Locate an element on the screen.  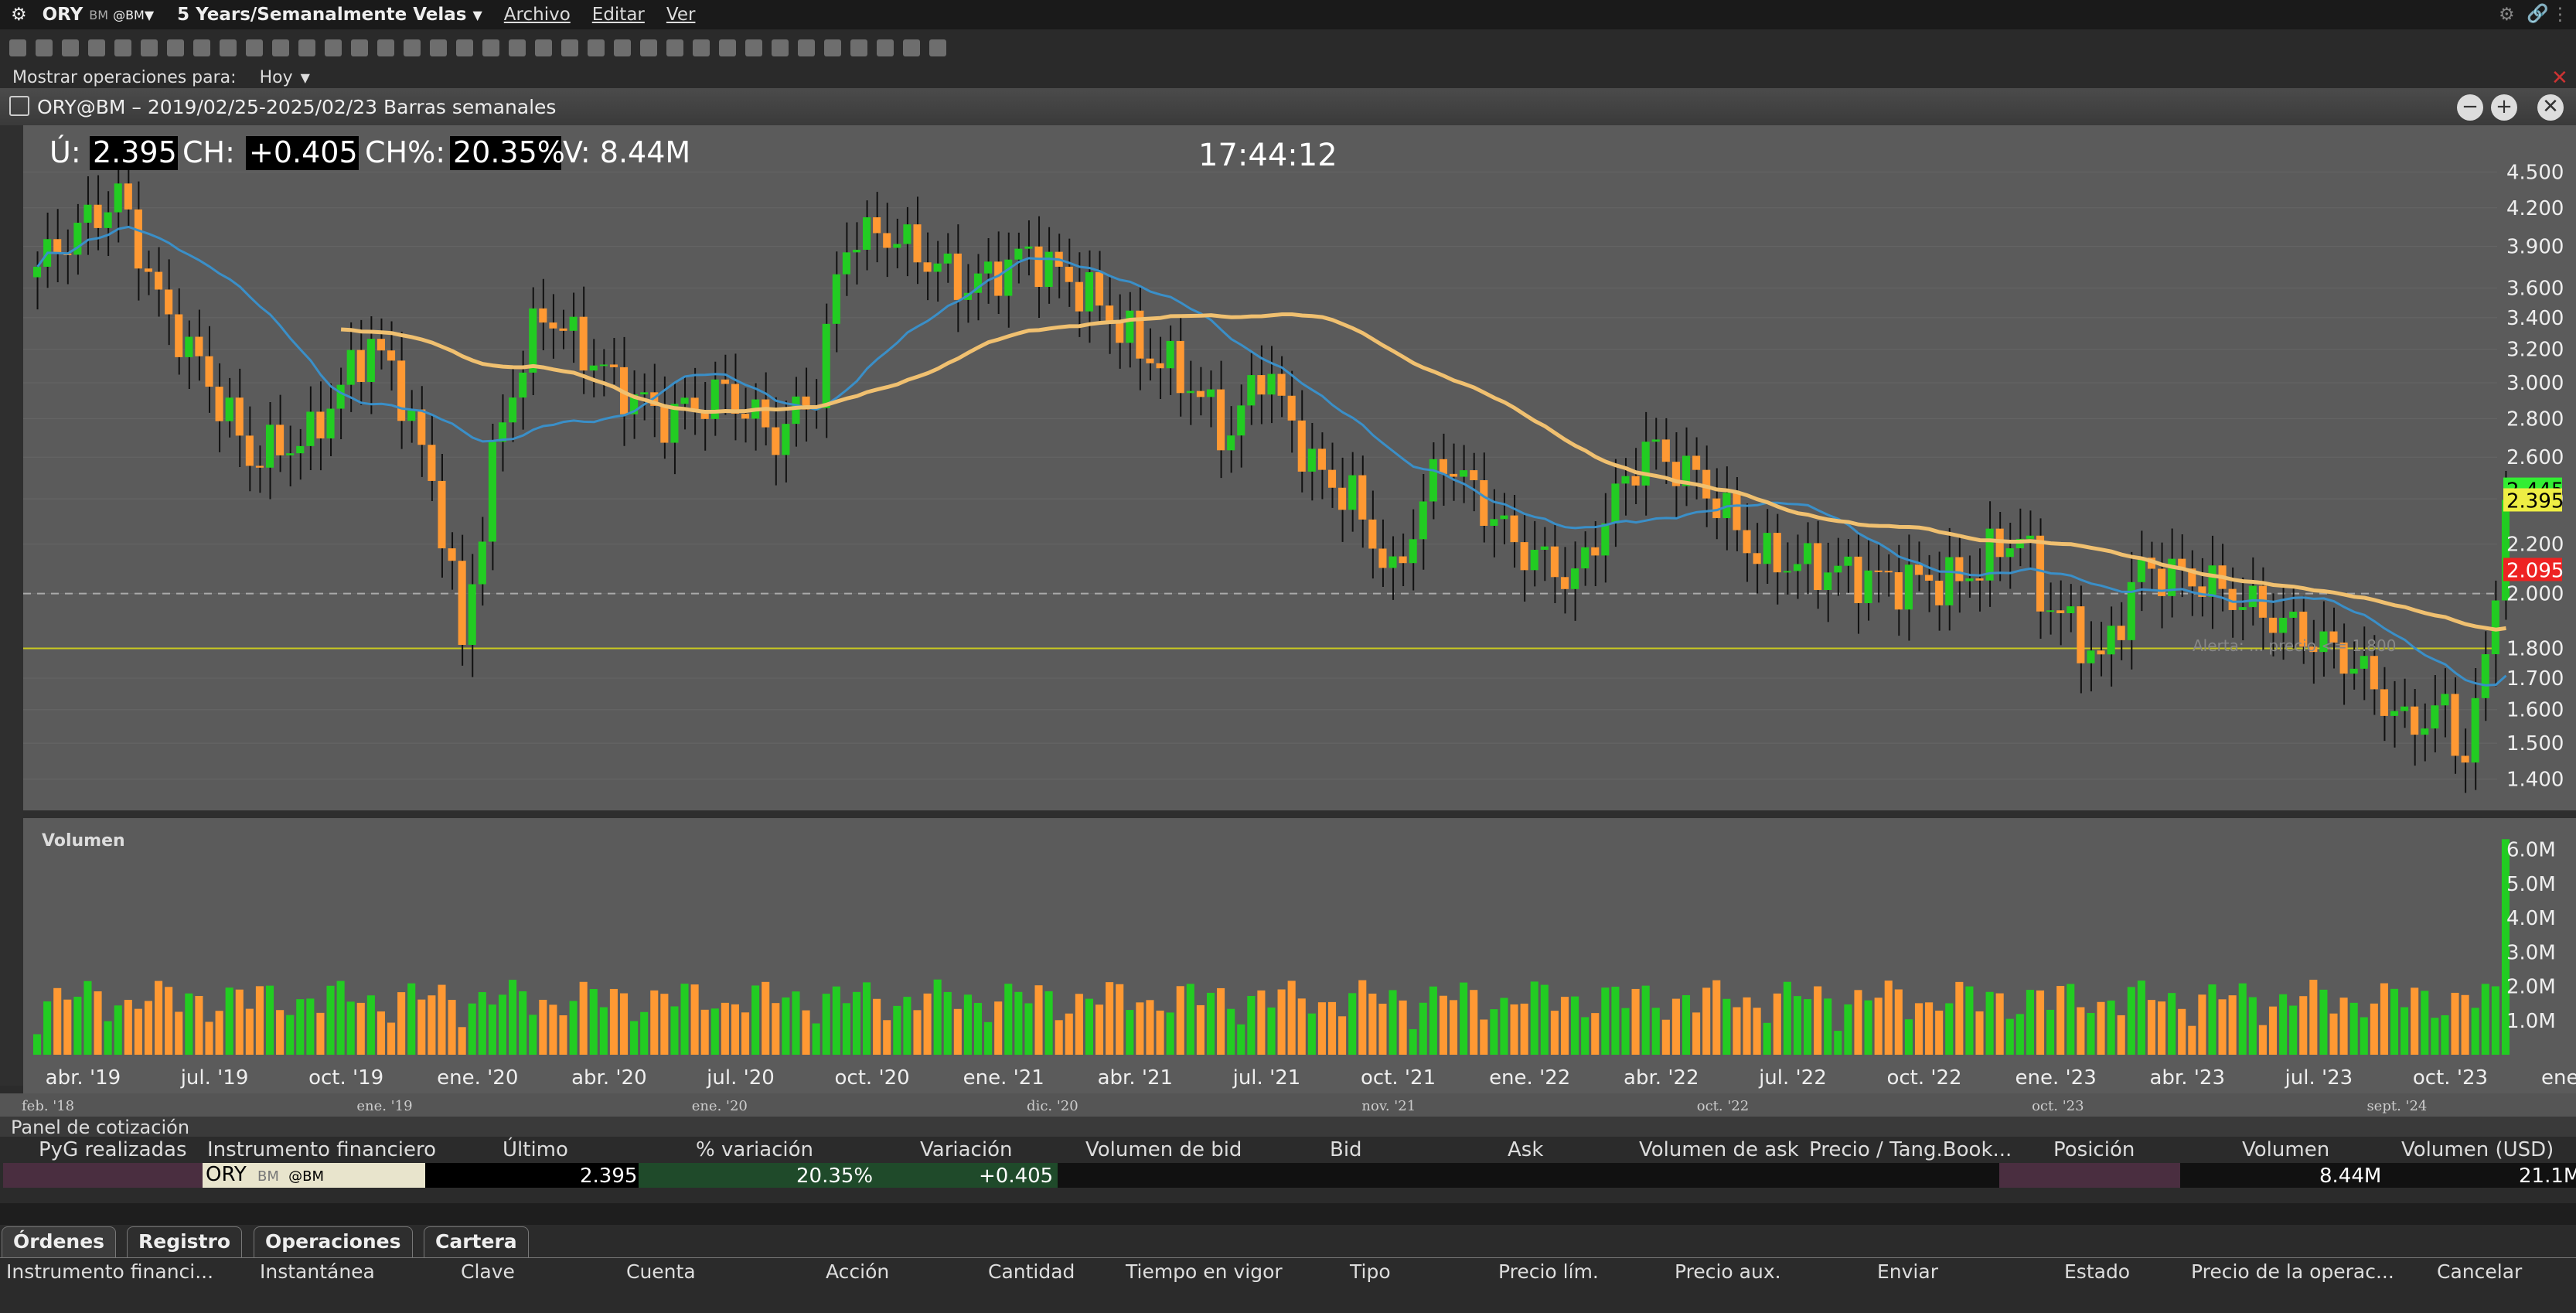
tab-ordenes: Órdenes is located at coordinates (59, 1241).